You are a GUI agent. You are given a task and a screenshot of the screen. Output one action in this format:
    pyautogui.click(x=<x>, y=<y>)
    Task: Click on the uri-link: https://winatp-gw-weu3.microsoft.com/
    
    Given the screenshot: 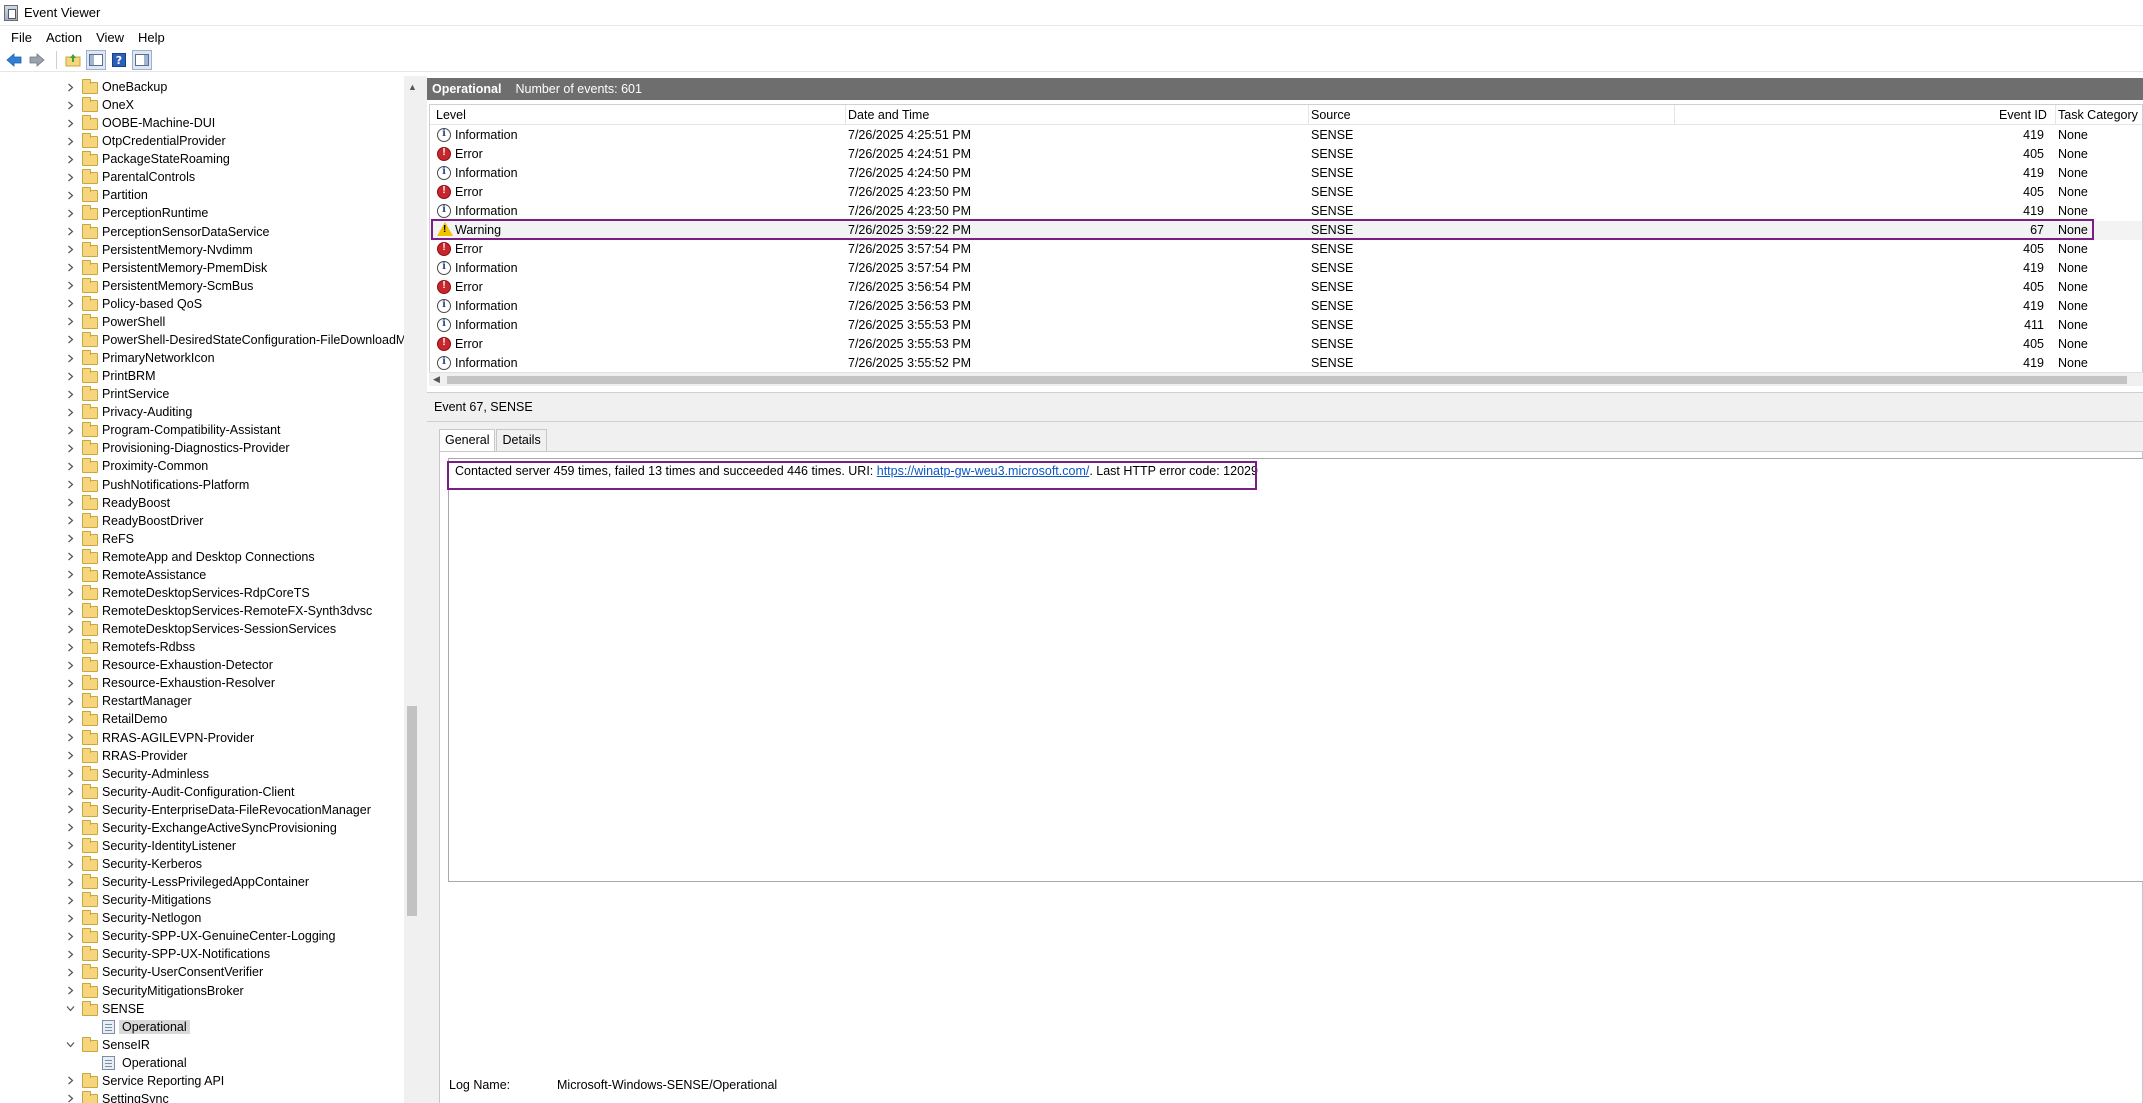 What is the action you would take?
    pyautogui.click(x=983, y=471)
    